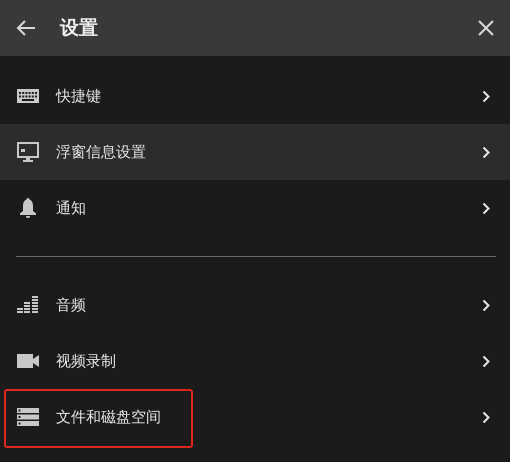  Describe the element at coordinates (255, 208) in the screenshot. I see `settings-item: 通知` at that location.